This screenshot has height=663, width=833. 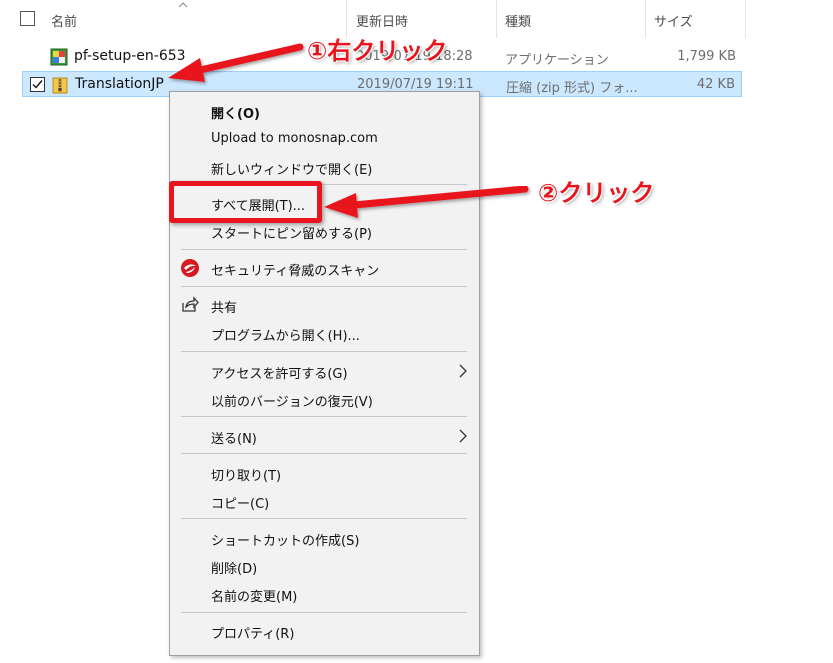 What do you see at coordinates (190, 304) in the screenshot?
I see `share-icon` at bounding box center [190, 304].